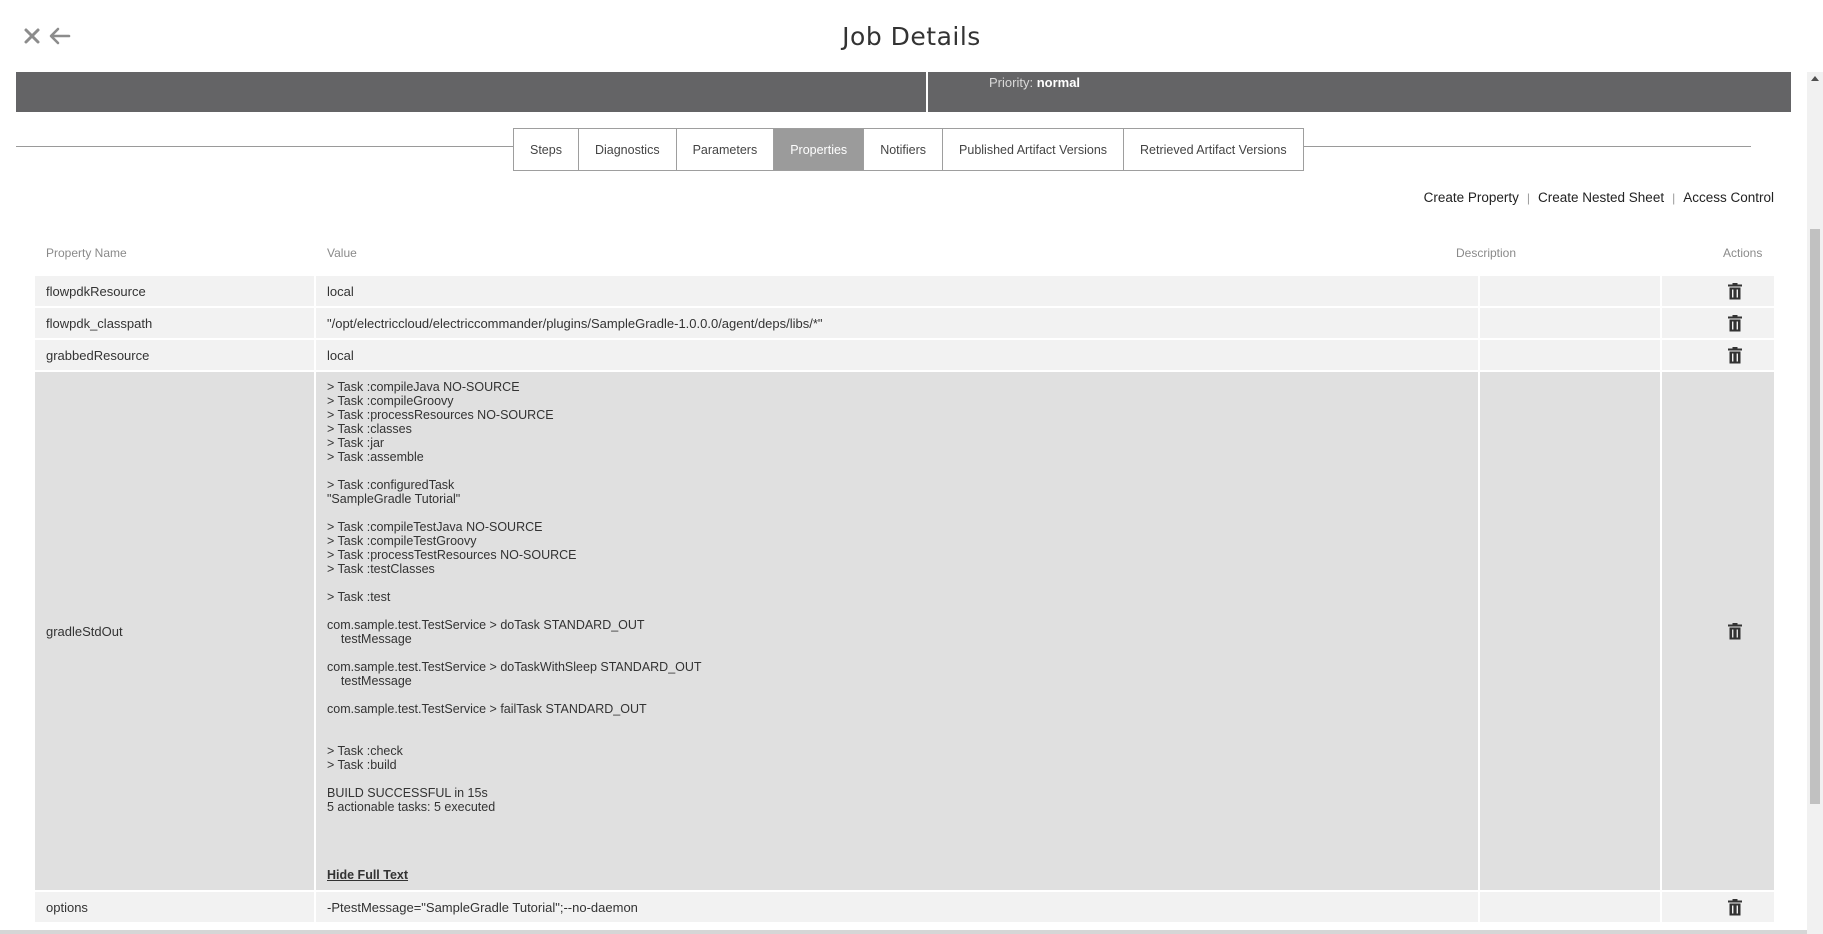 The height and width of the screenshot is (934, 1823). I want to click on table-row: grabbedResource local, so click(904, 355).